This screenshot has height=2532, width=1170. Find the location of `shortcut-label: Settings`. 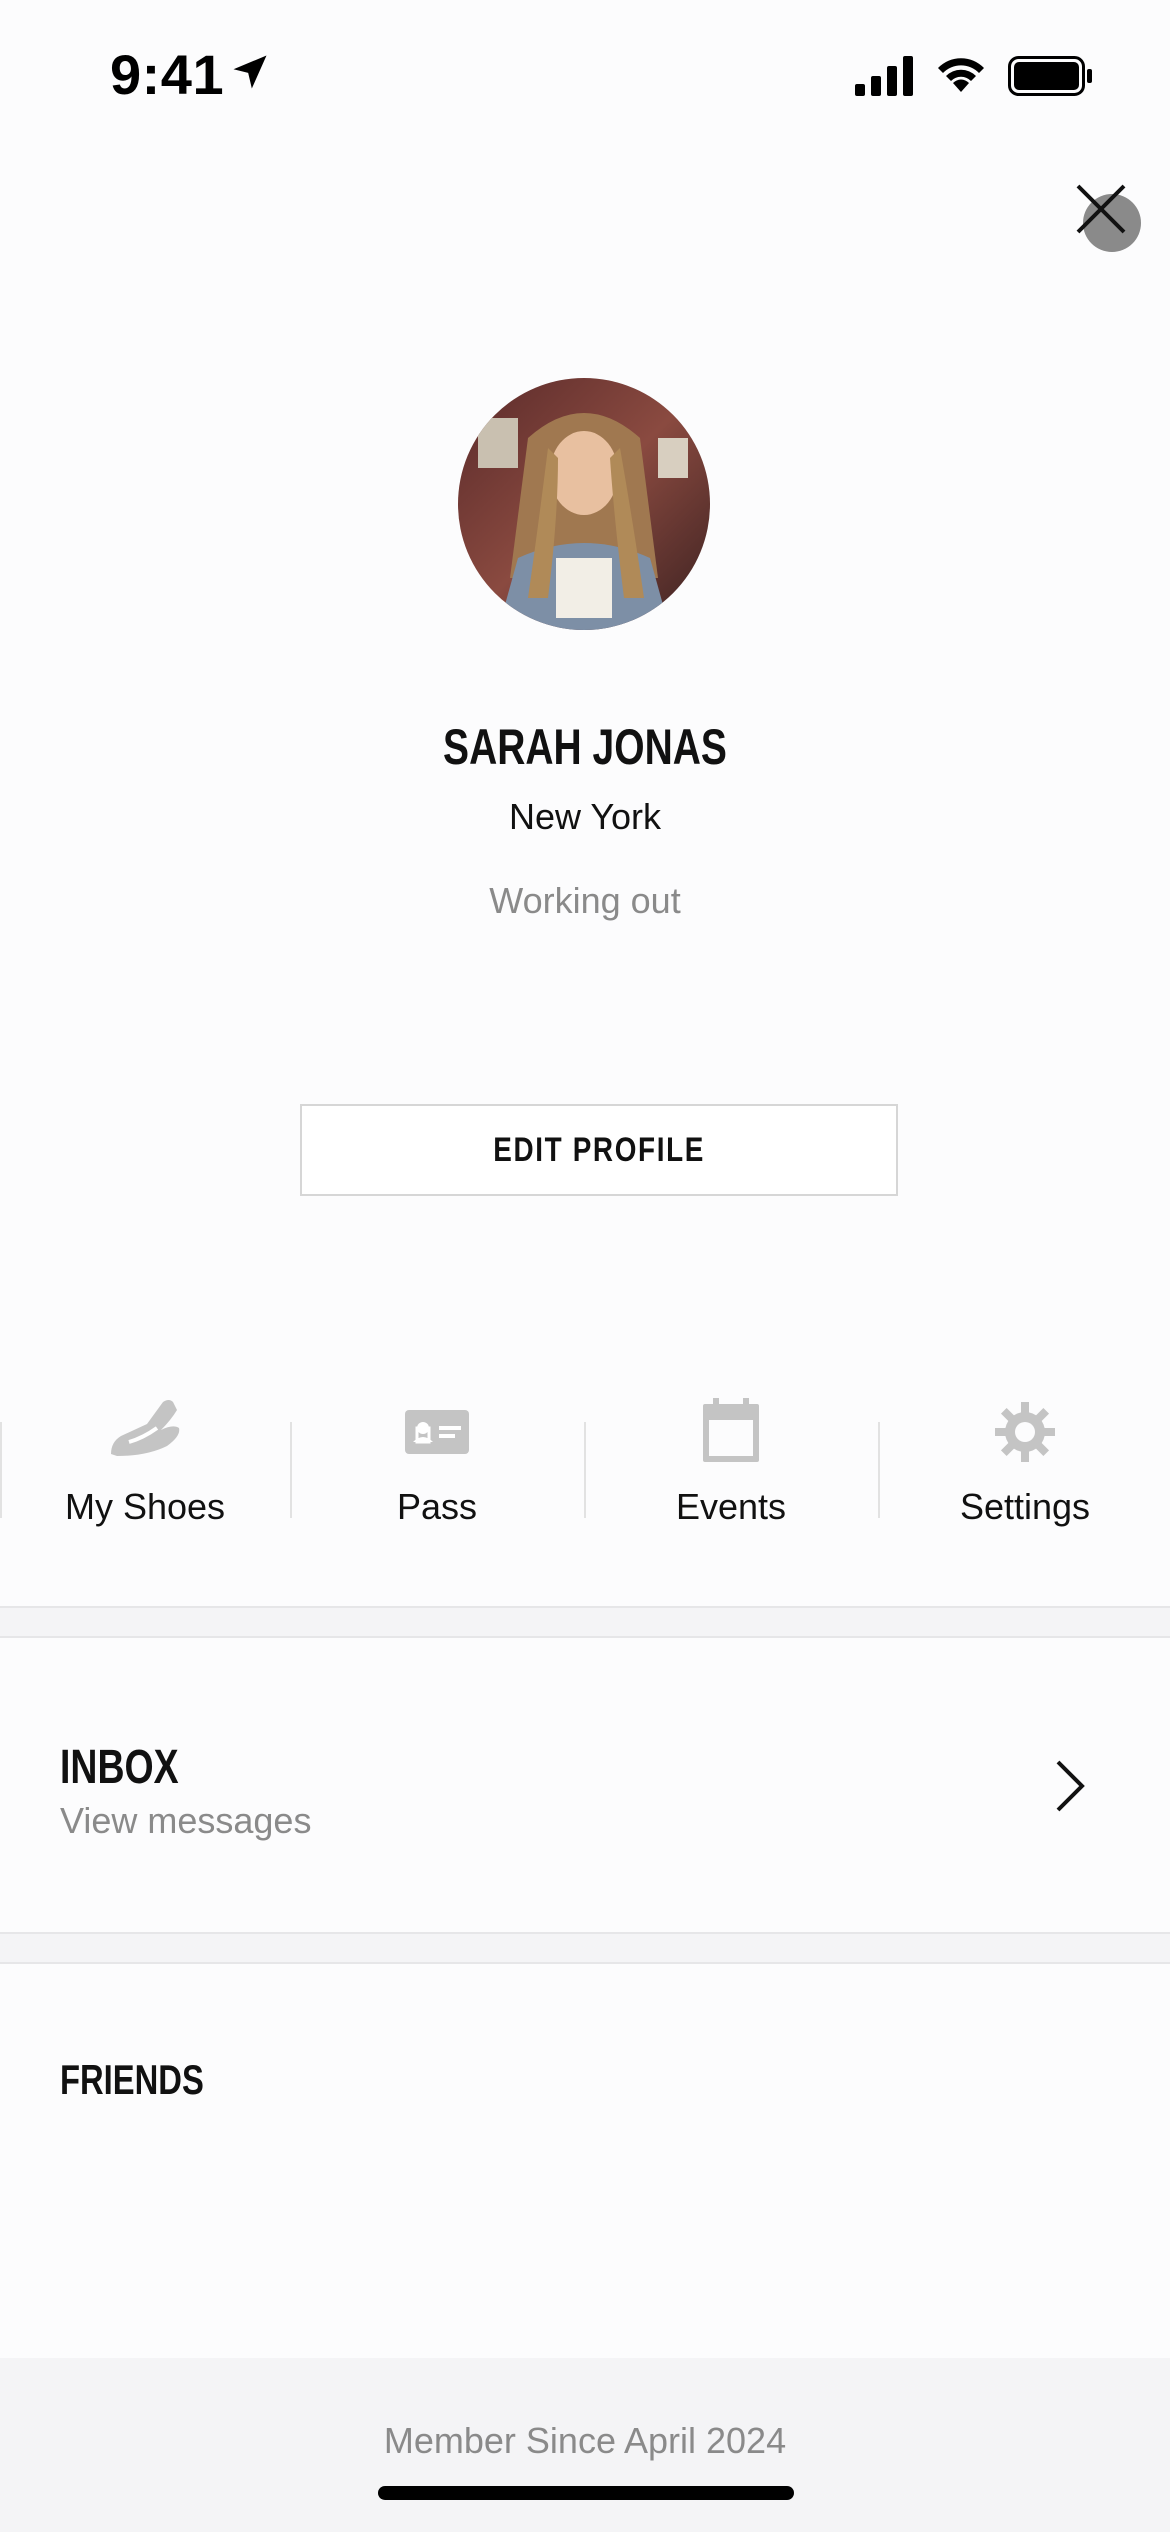

shortcut-label: Settings is located at coordinates (1025, 1506).